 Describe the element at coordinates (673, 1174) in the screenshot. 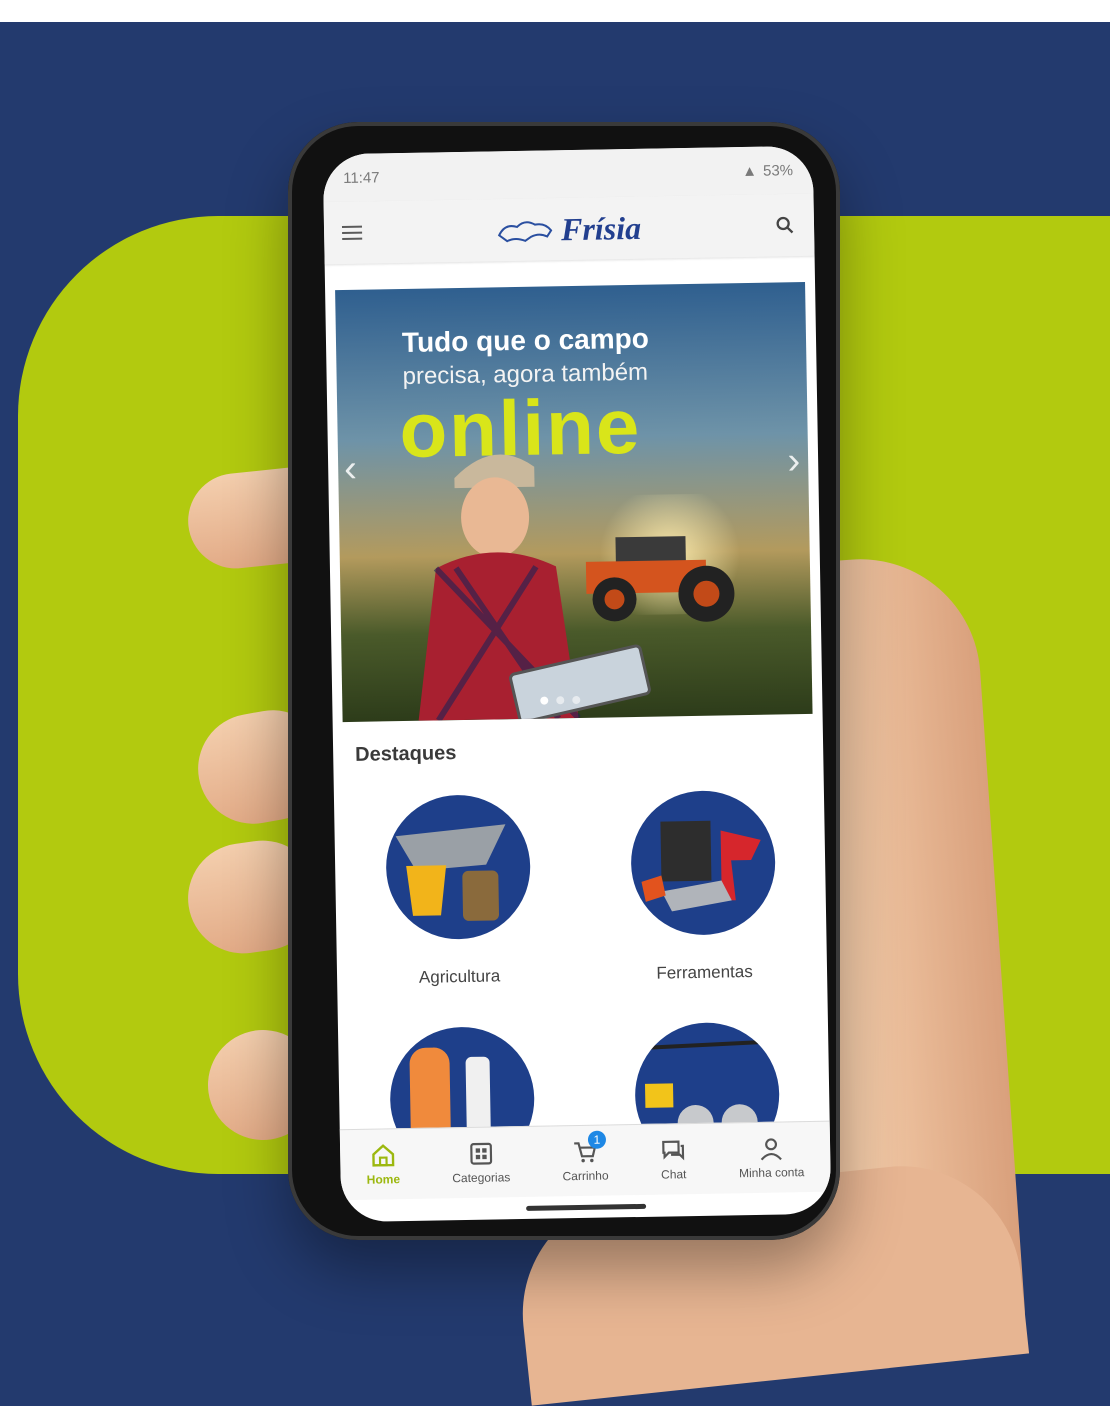

I see `nav-label: Chat` at that location.